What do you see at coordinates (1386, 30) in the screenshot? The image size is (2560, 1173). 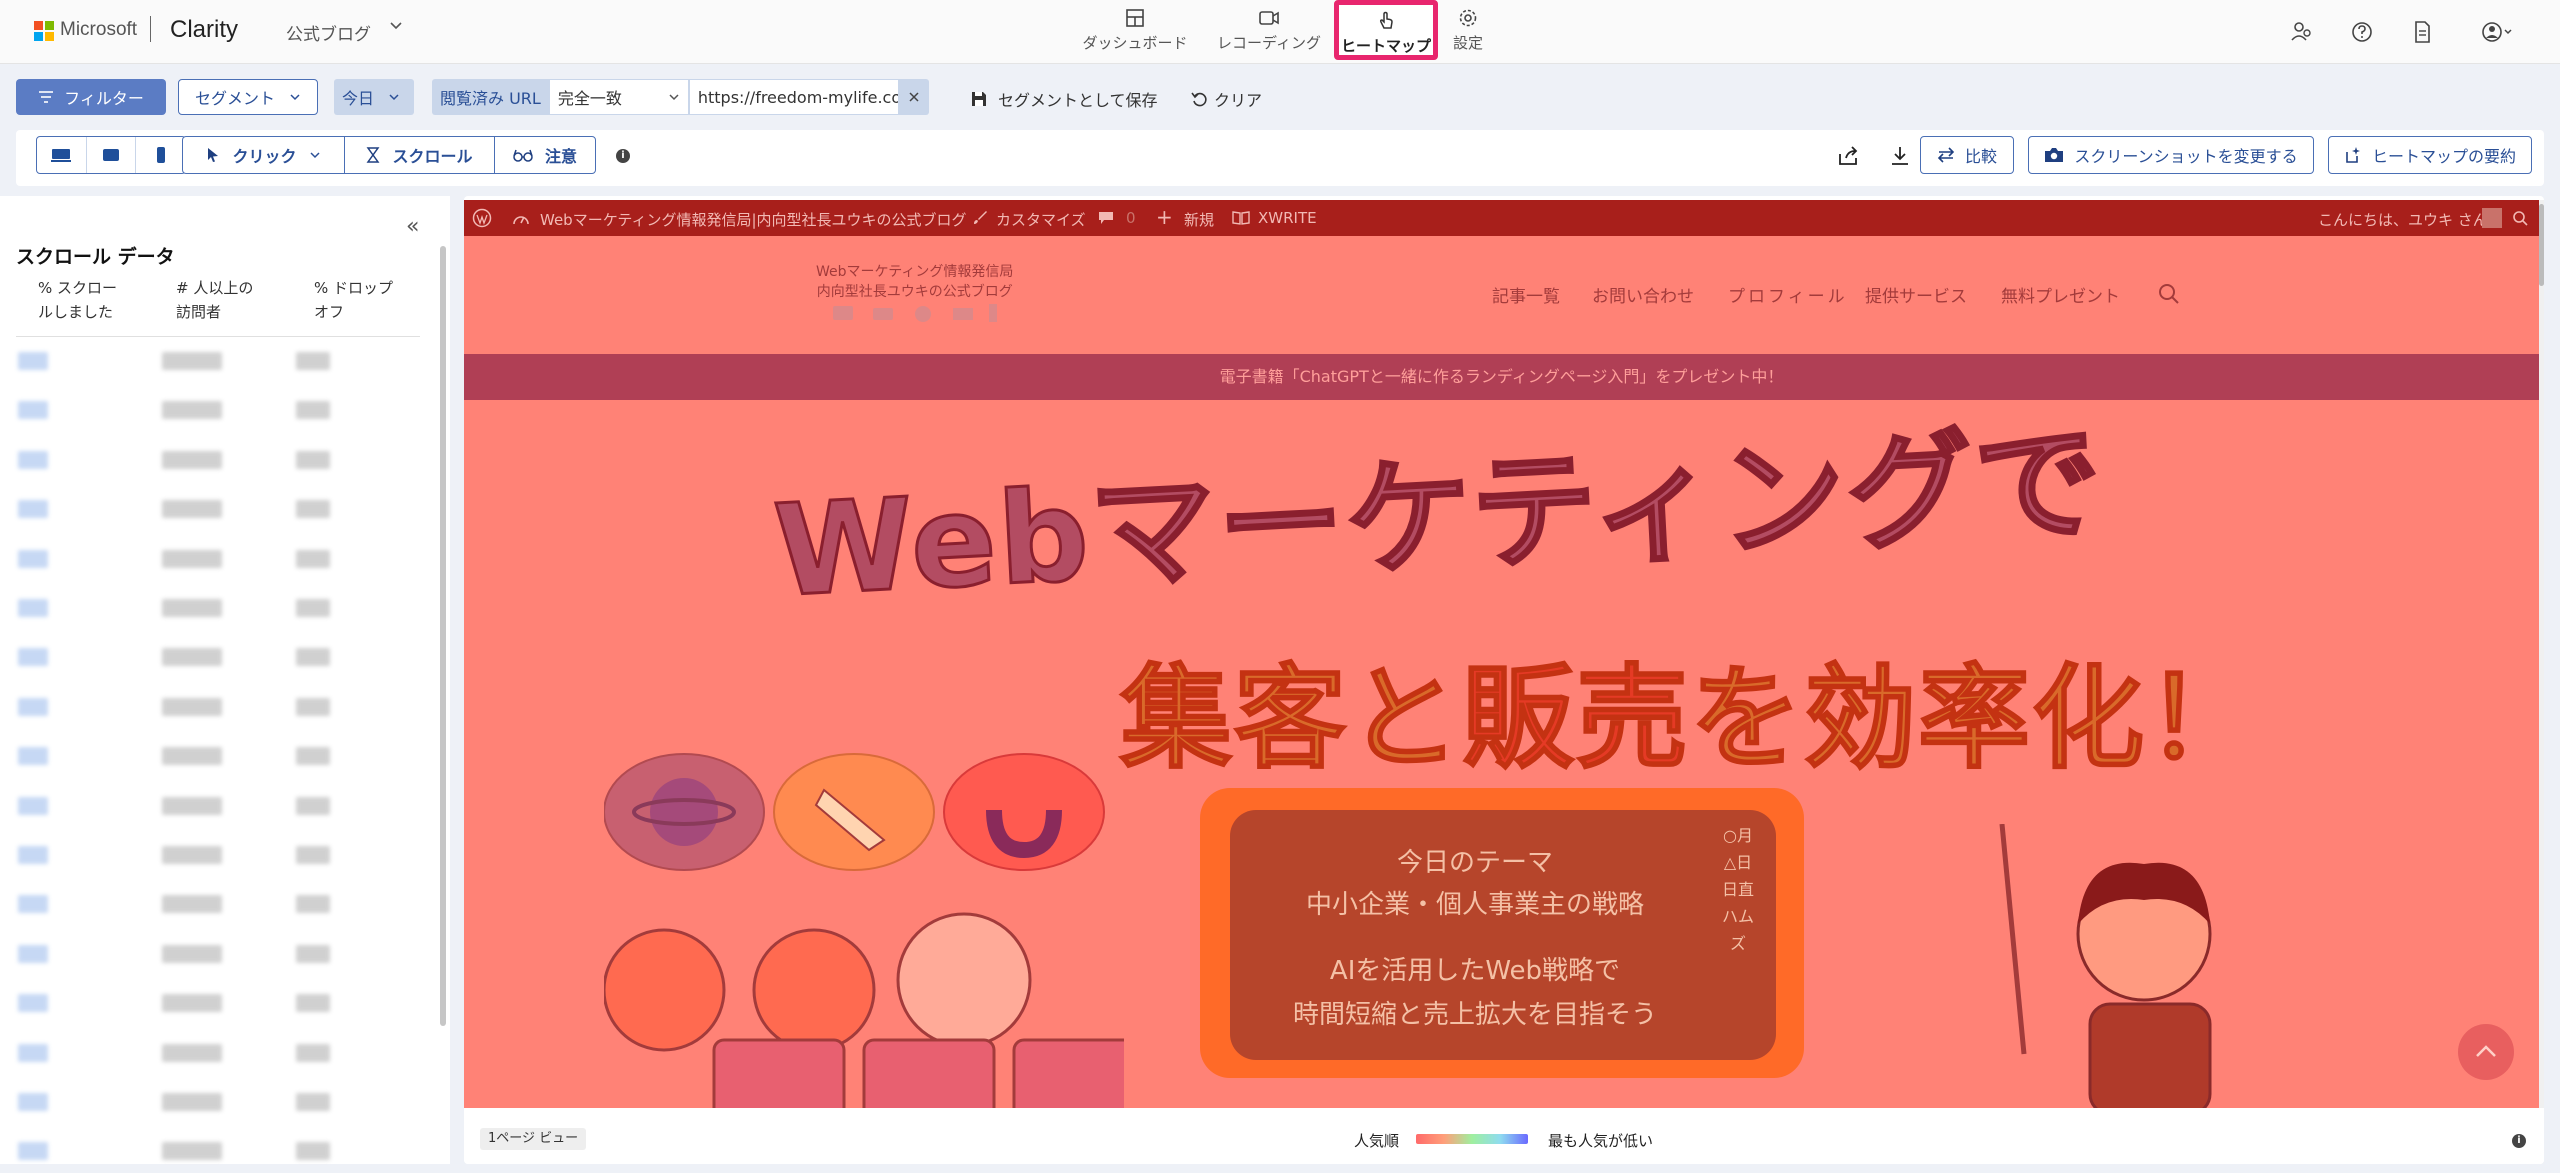 I see `nav-heatmaps: ヒートマップ` at bounding box center [1386, 30].